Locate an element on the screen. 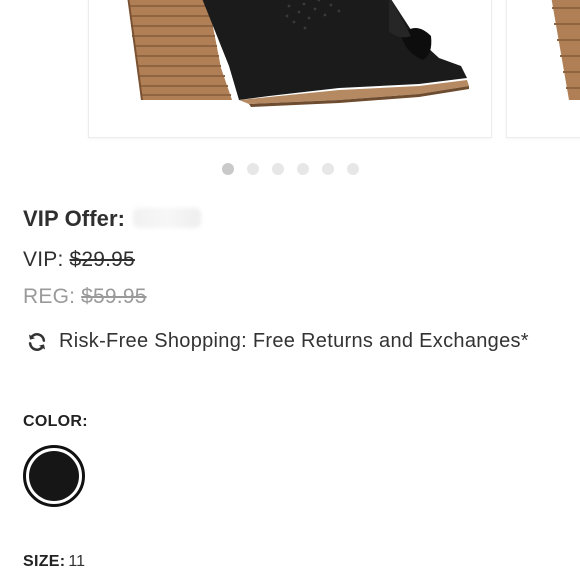  color-swatch-black is located at coordinates (54, 476).